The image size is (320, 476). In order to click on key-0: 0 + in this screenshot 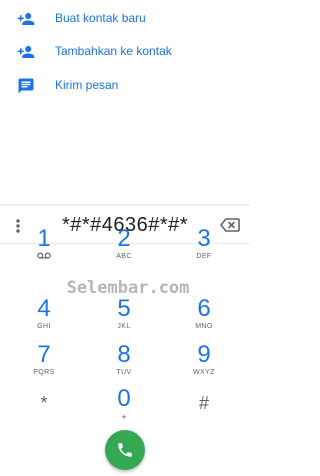, I will do `click(124, 409)`.